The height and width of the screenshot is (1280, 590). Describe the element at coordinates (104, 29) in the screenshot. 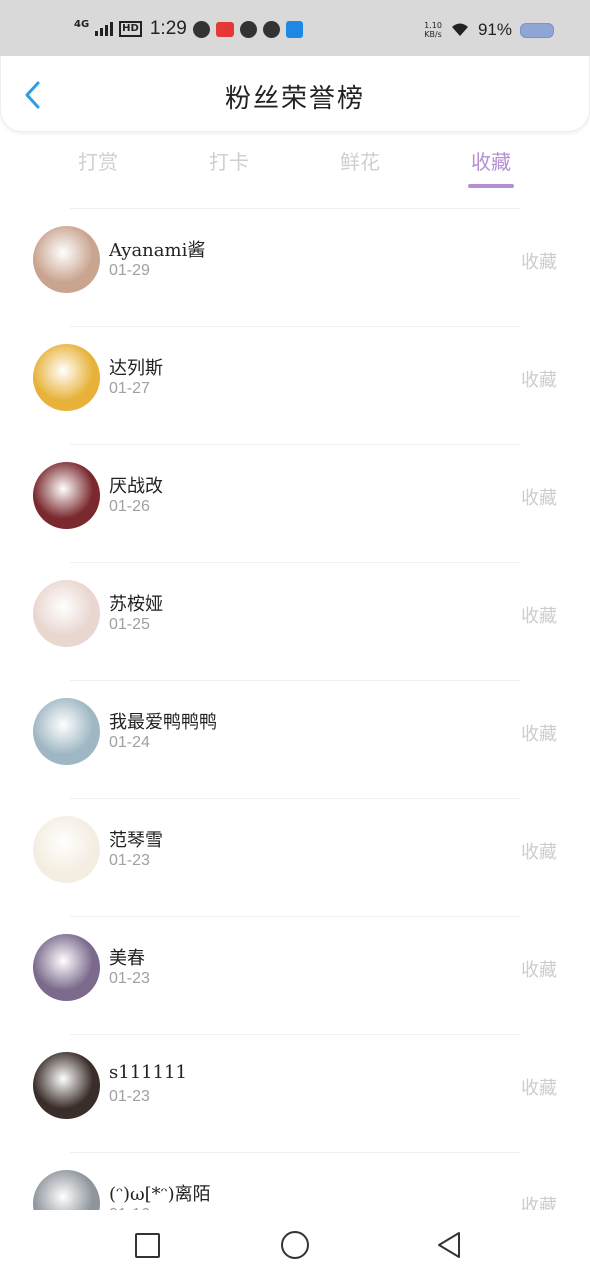

I see `signal-icon` at that location.